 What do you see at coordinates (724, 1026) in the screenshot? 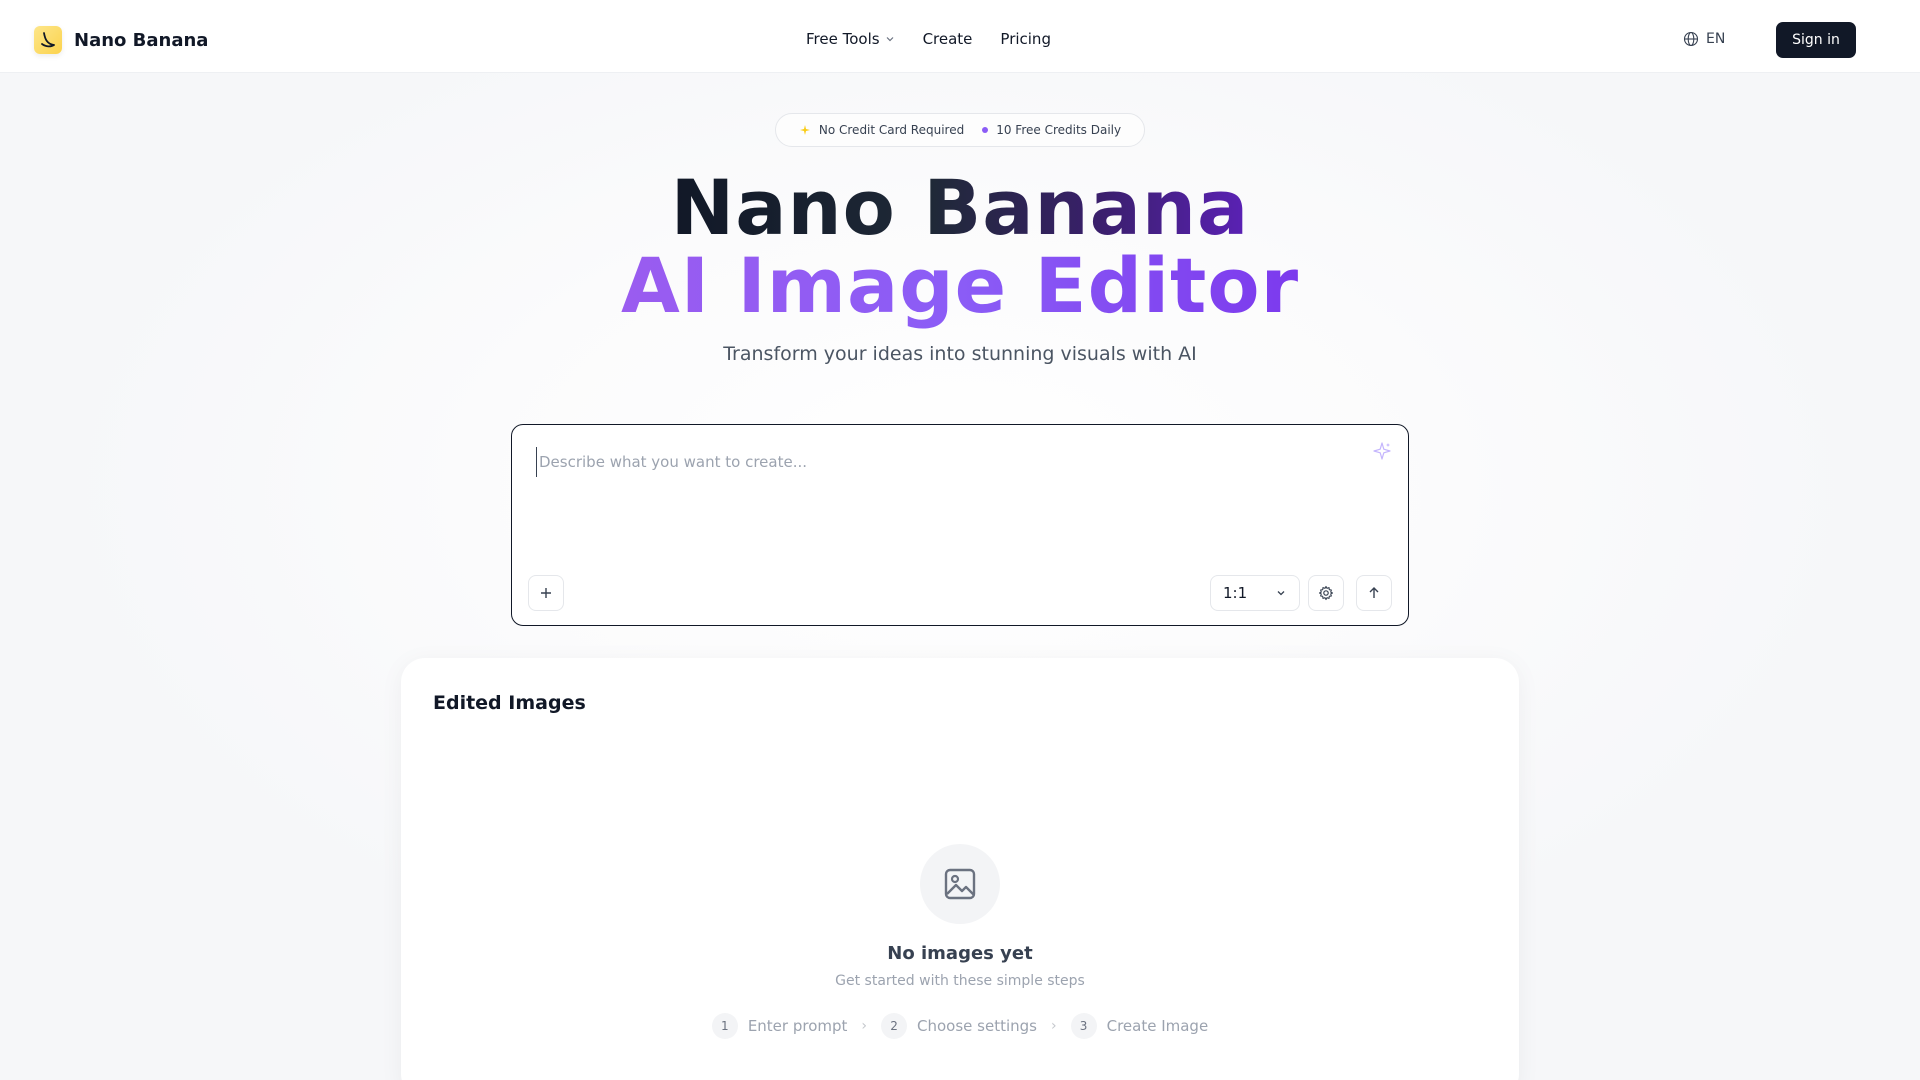
I see `step-number: 1` at bounding box center [724, 1026].